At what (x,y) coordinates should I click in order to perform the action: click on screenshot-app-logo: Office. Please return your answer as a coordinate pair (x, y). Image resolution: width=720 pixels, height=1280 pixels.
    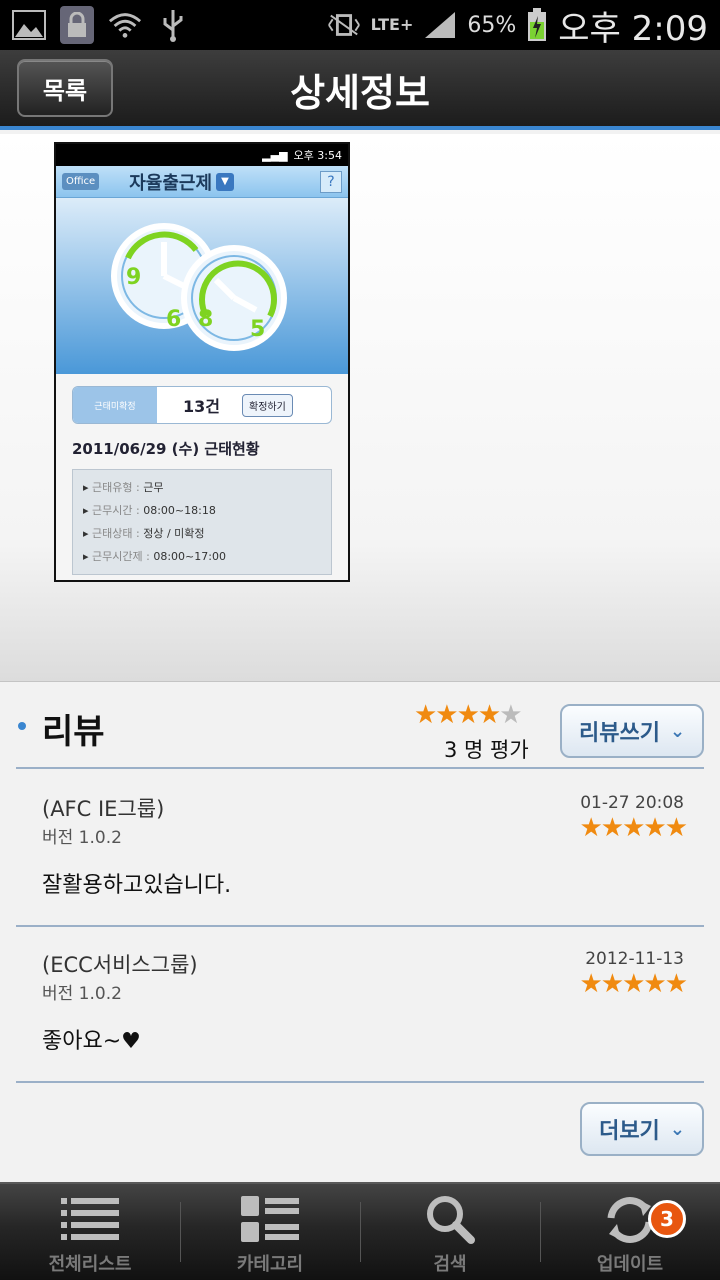
    Looking at the image, I should click on (81, 181).